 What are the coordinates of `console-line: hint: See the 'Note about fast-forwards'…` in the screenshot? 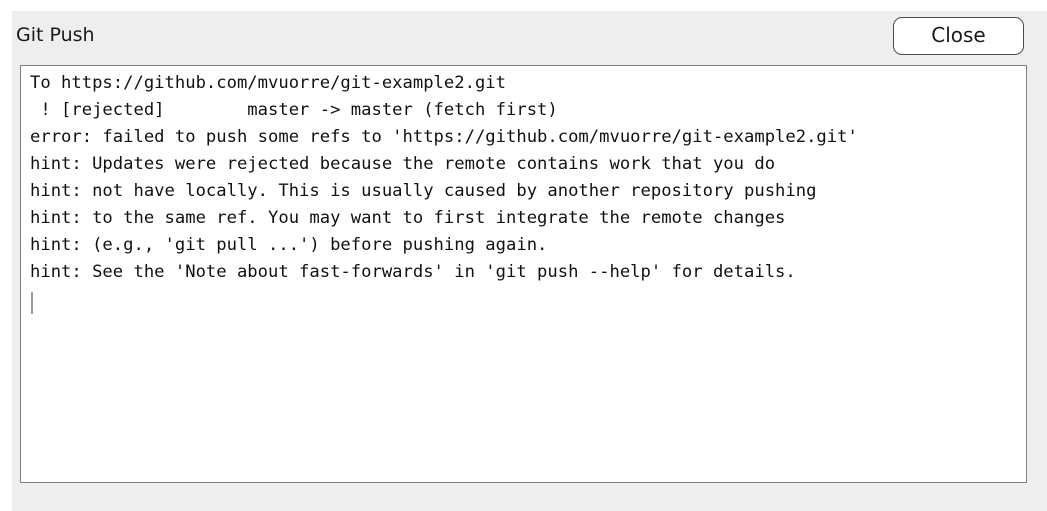 It's located at (413, 272).